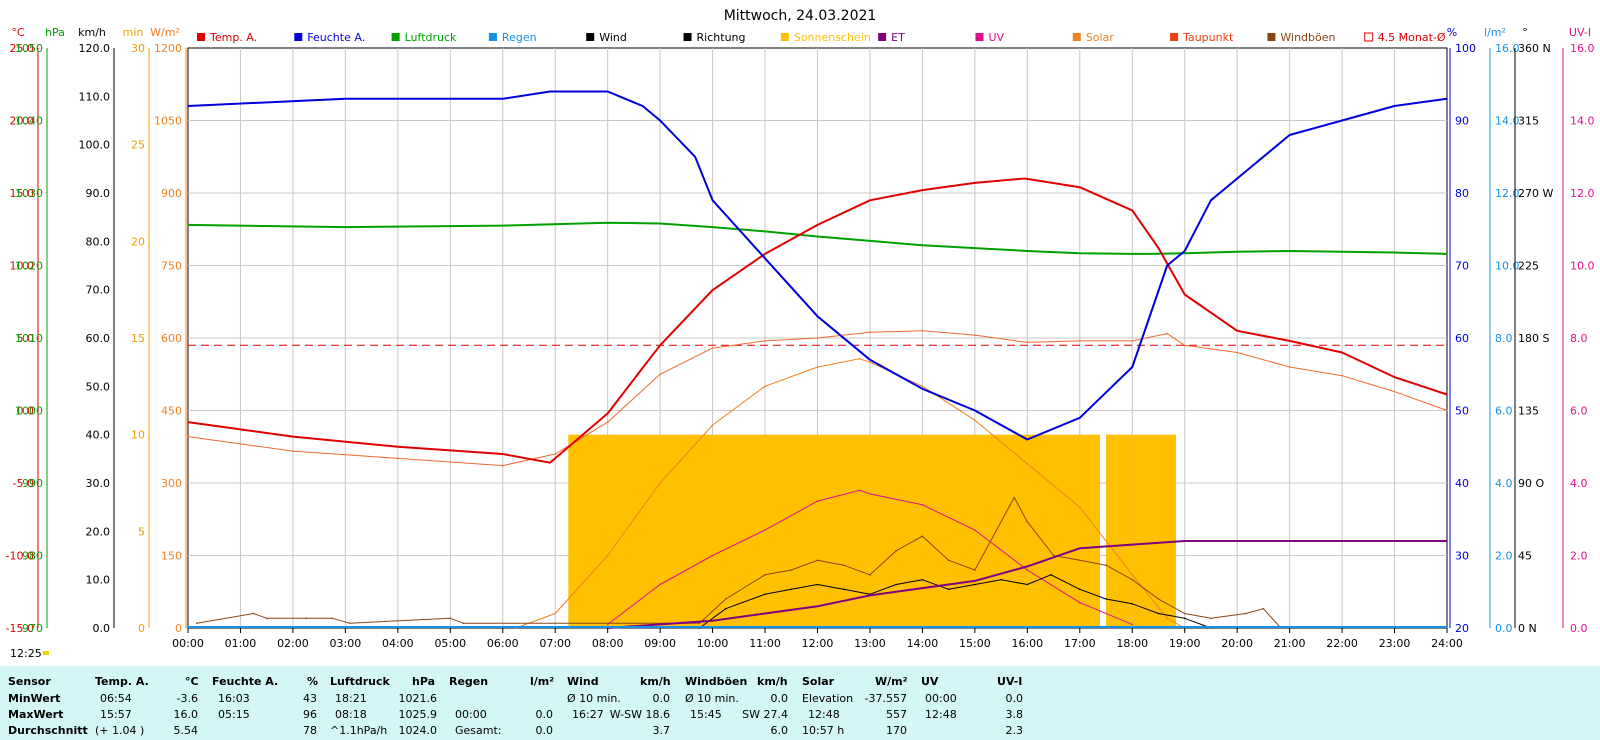  I want to click on legend-item-et: ET, so click(891, 37).